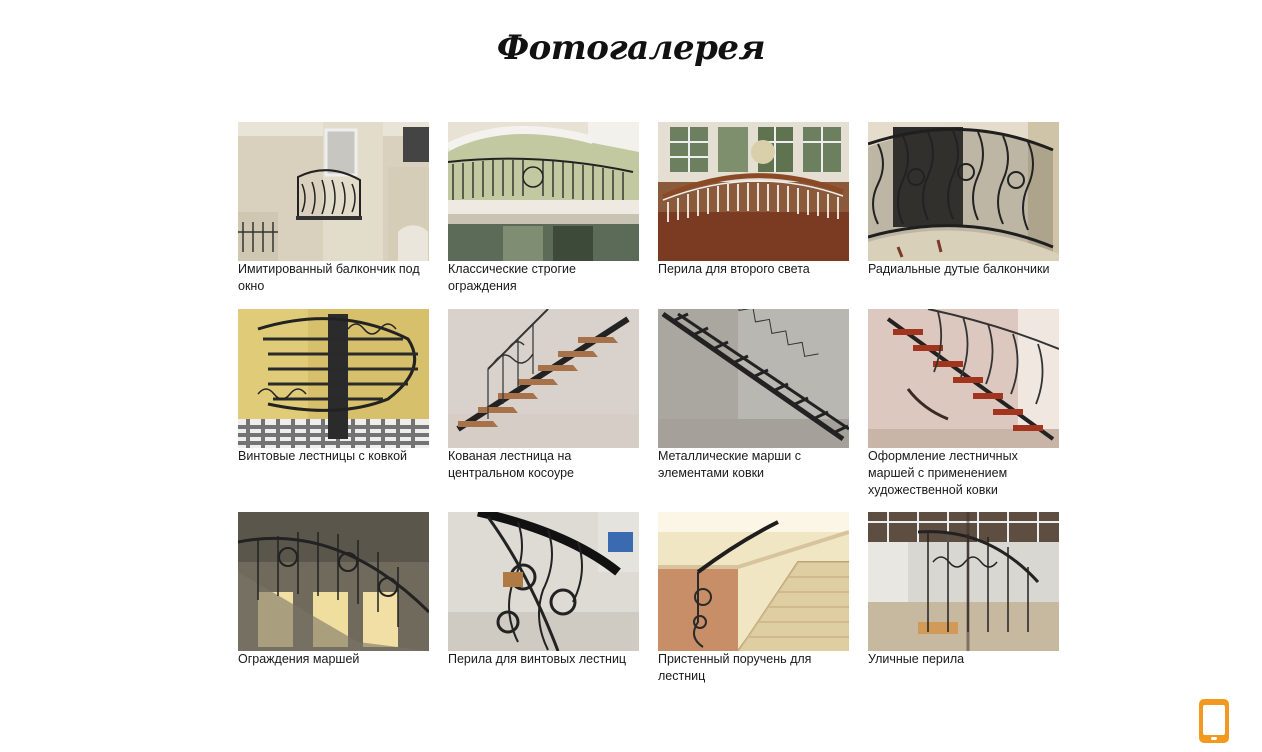 The width and height of the screenshot is (1262, 752). I want to click on gallery-caption: Винтовые лестницы с ковкой, so click(334, 456).